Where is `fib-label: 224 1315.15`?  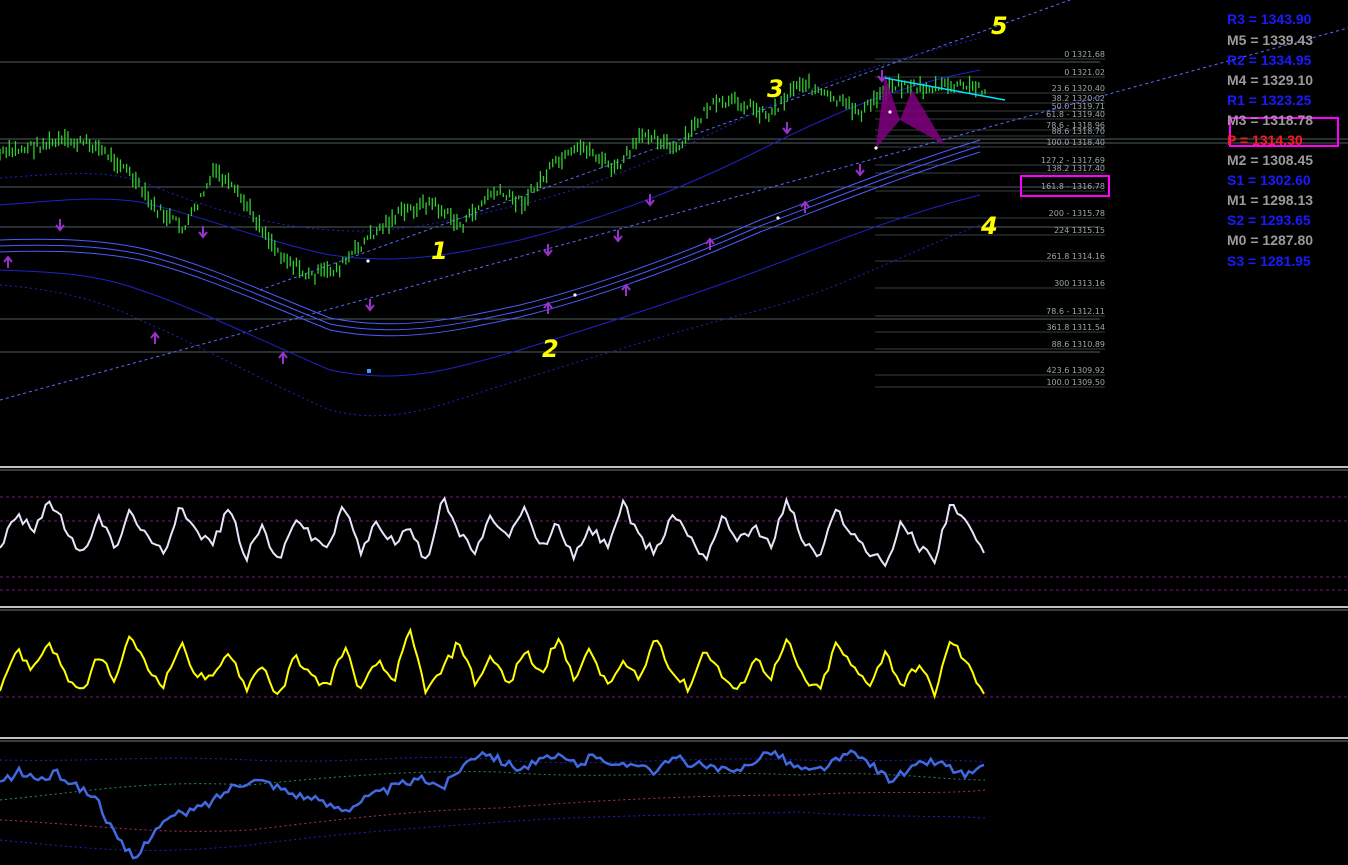 fib-label: 224 1315.15 is located at coordinates (1079, 230).